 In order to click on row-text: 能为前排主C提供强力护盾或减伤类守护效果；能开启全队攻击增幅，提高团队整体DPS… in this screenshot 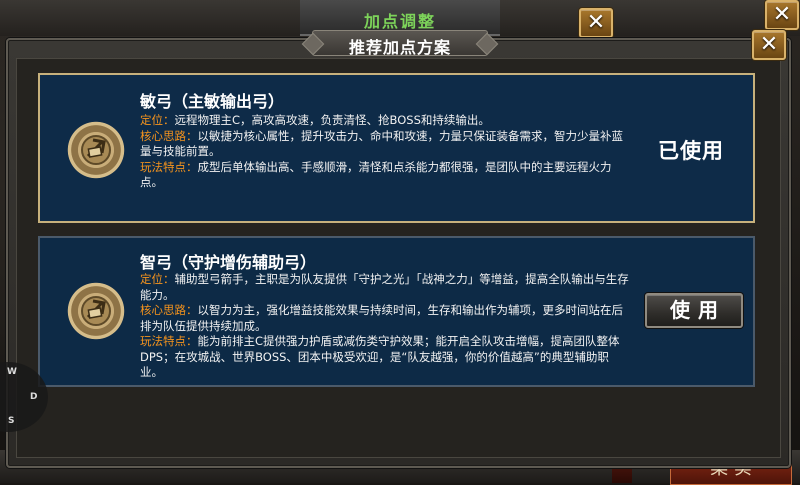, I will do `click(380, 356)`.